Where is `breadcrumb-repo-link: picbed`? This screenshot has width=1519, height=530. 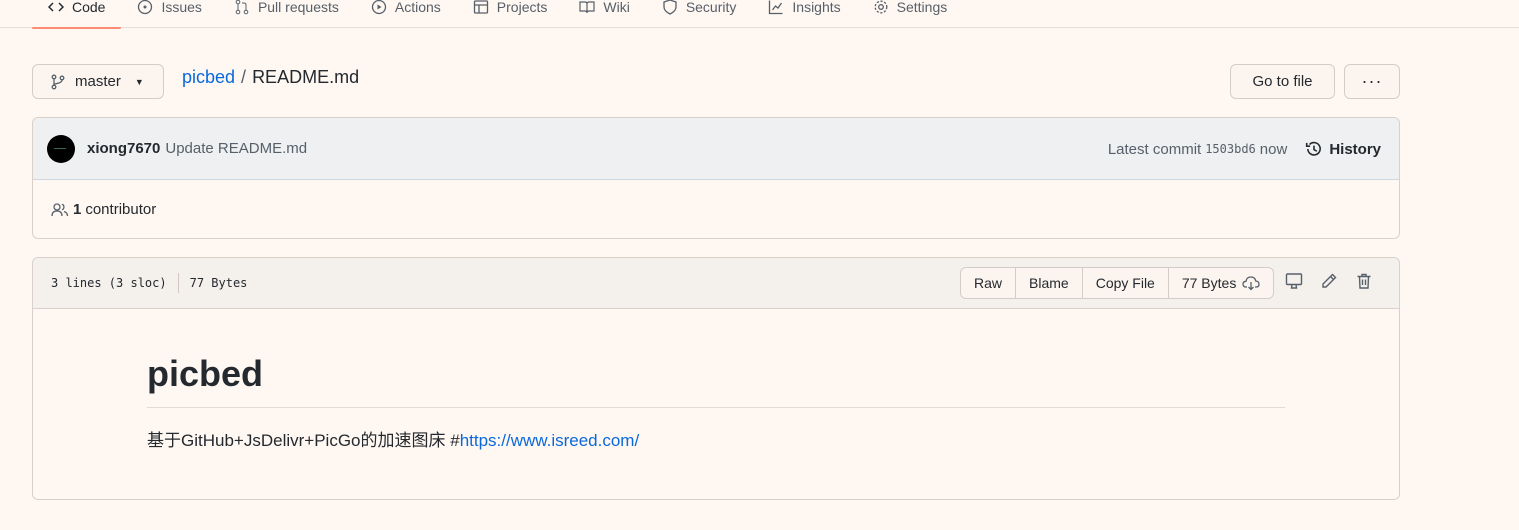 breadcrumb-repo-link: picbed is located at coordinates (208, 77).